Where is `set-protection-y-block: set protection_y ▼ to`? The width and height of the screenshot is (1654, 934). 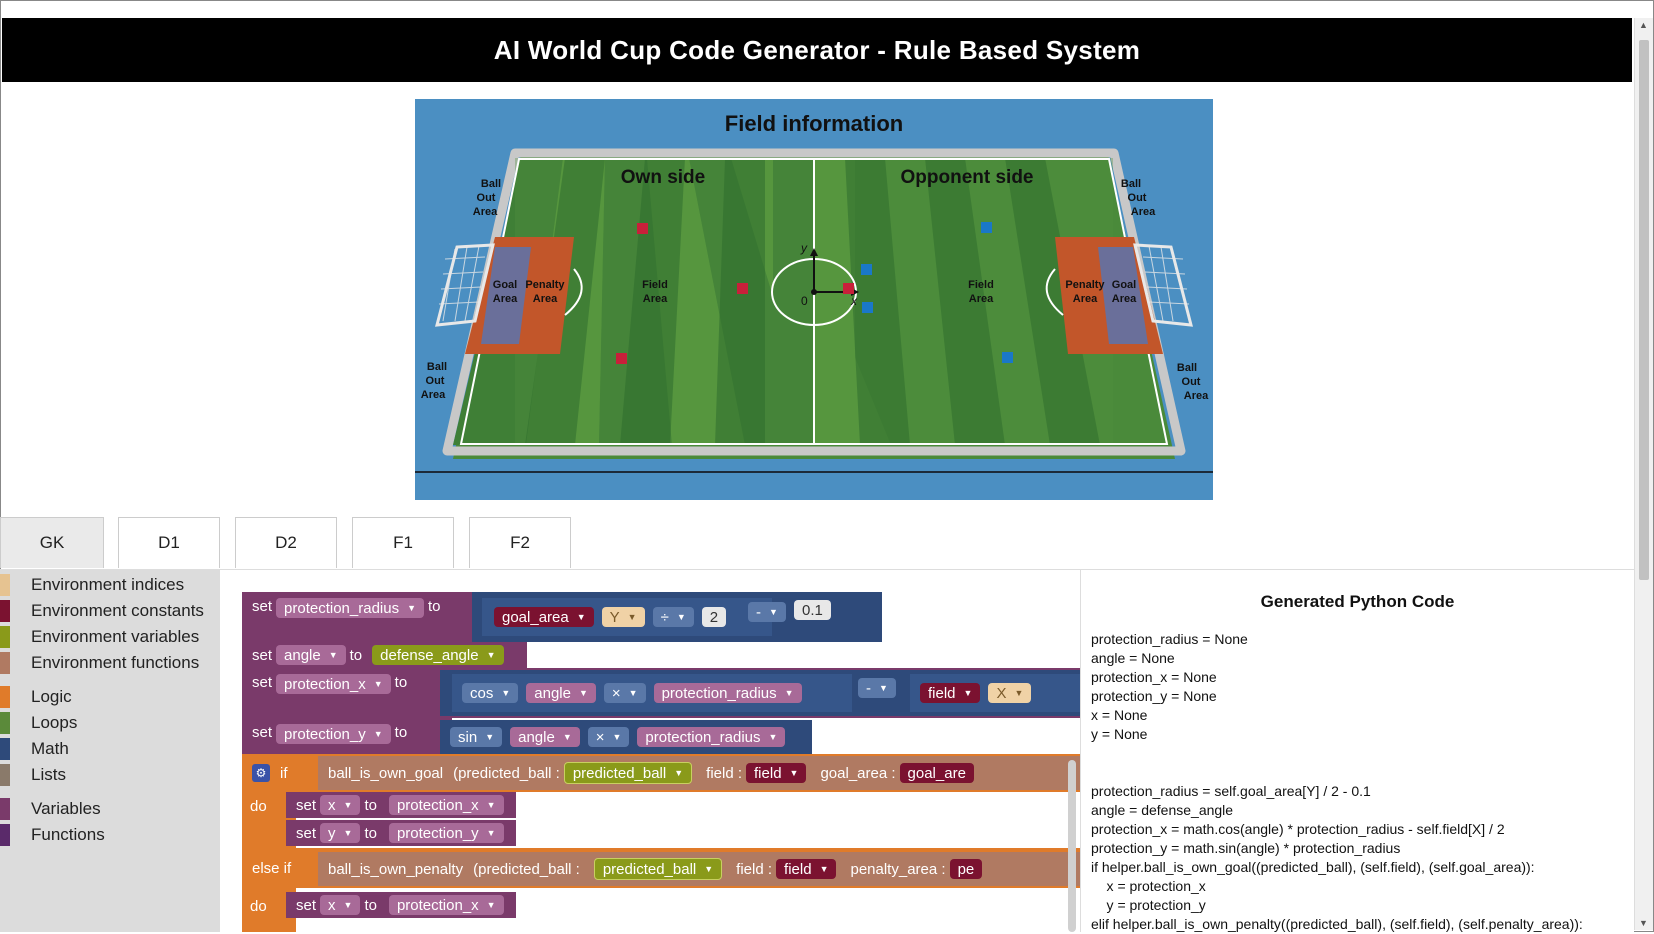 set-protection-y-block: set protection_y ▼ to is located at coordinates (347, 736).